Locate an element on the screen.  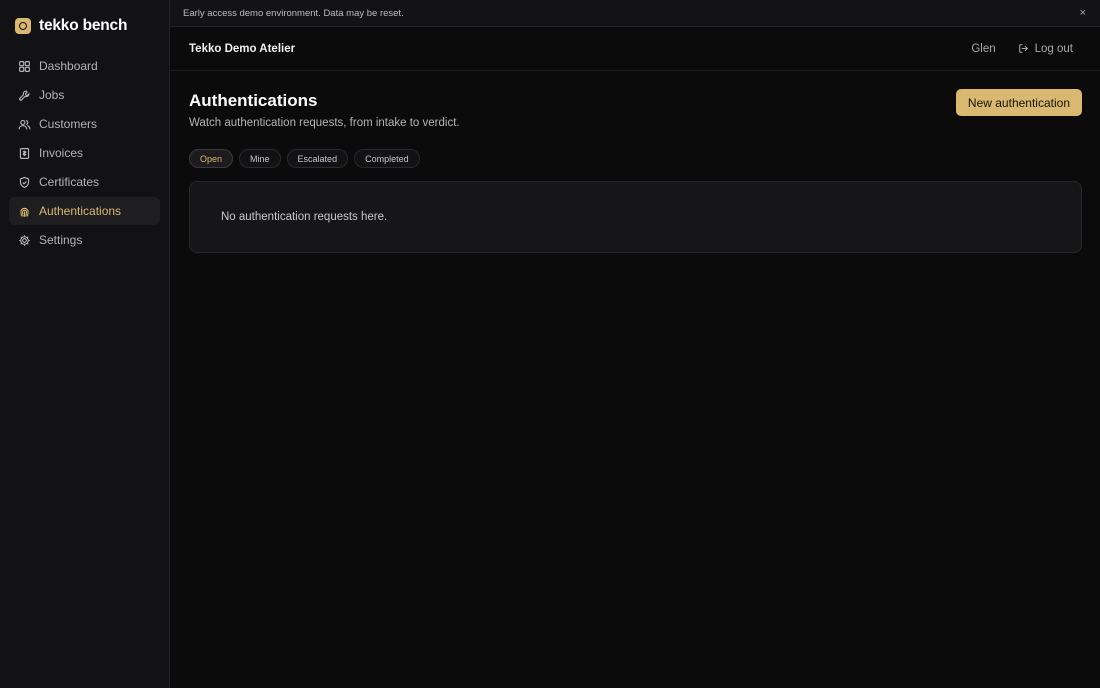
gear-icon is located at coordinates (24, 240).